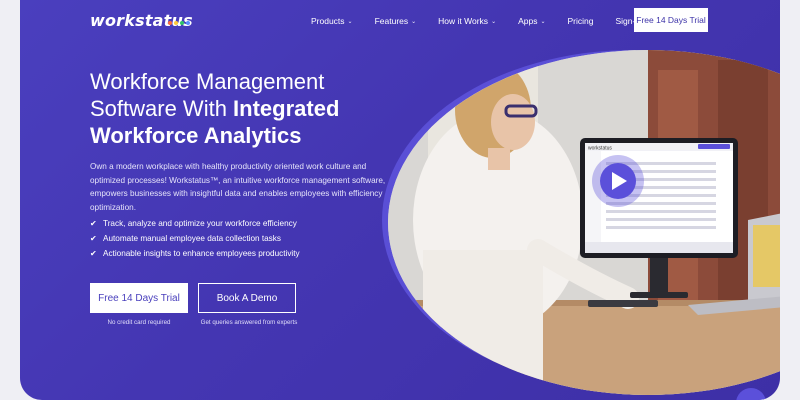  Describe the element at coordinates (249, 322) in the screenshot. I see `demo-subtext: Get queries answered from experts` at that location.